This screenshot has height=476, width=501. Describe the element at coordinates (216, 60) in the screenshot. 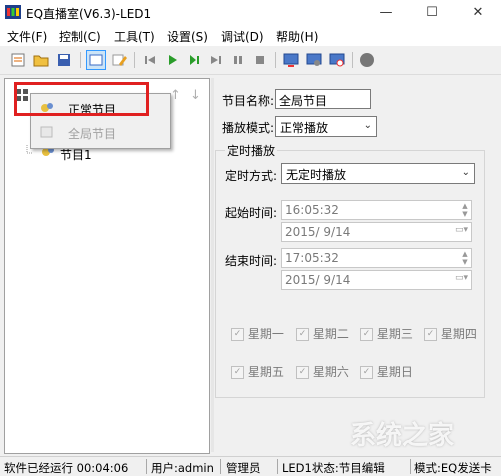

I see `skip-next-icon` at that location.